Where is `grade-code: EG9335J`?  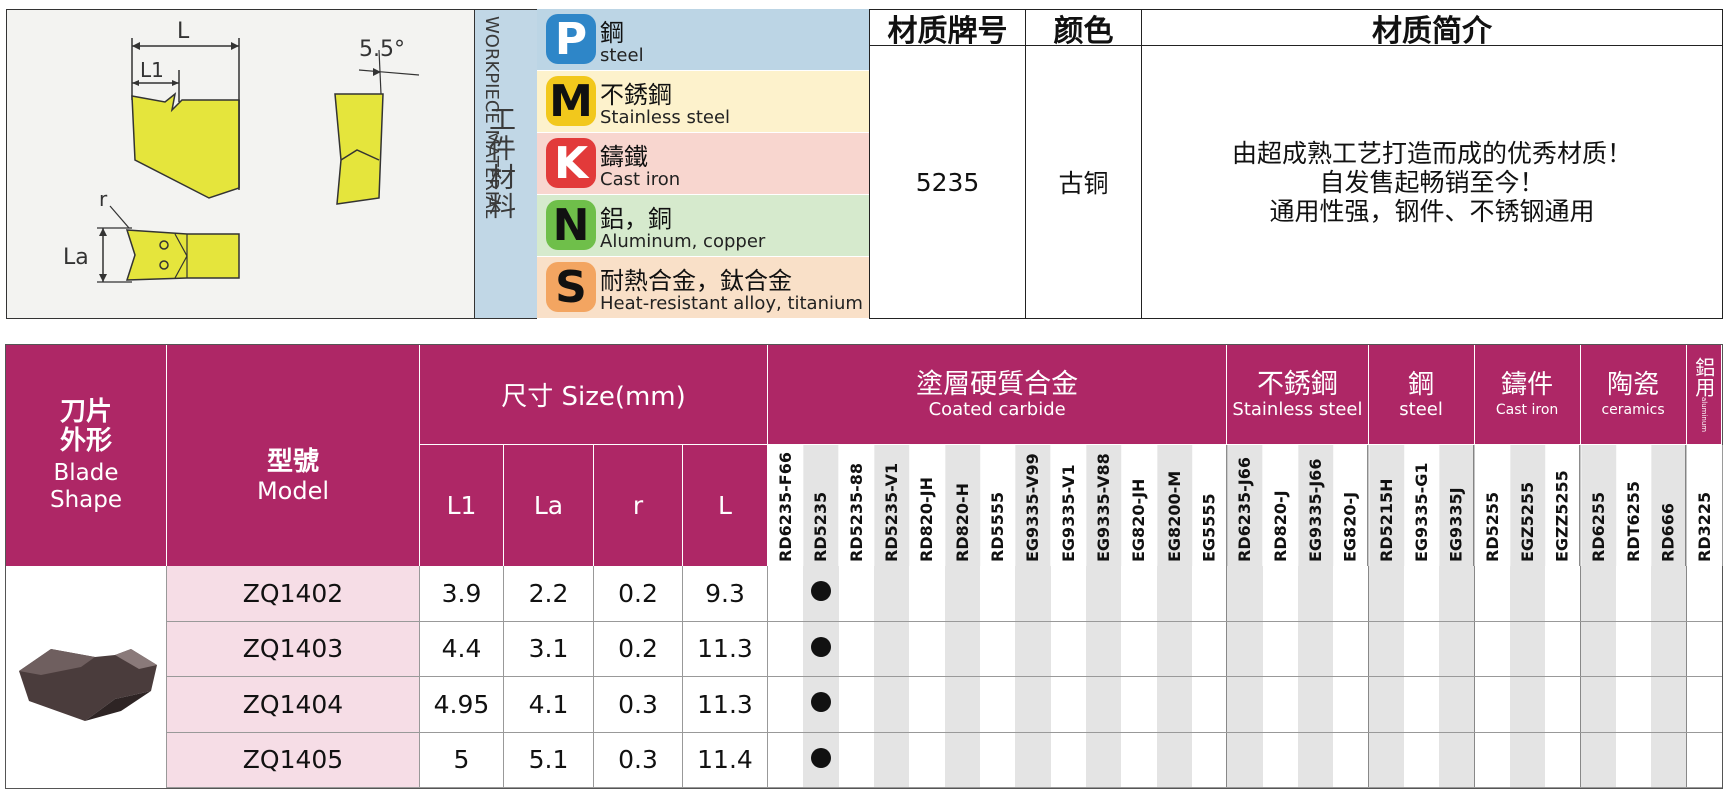 grade-code: EG9335J is located at coordinates (1457, 505).